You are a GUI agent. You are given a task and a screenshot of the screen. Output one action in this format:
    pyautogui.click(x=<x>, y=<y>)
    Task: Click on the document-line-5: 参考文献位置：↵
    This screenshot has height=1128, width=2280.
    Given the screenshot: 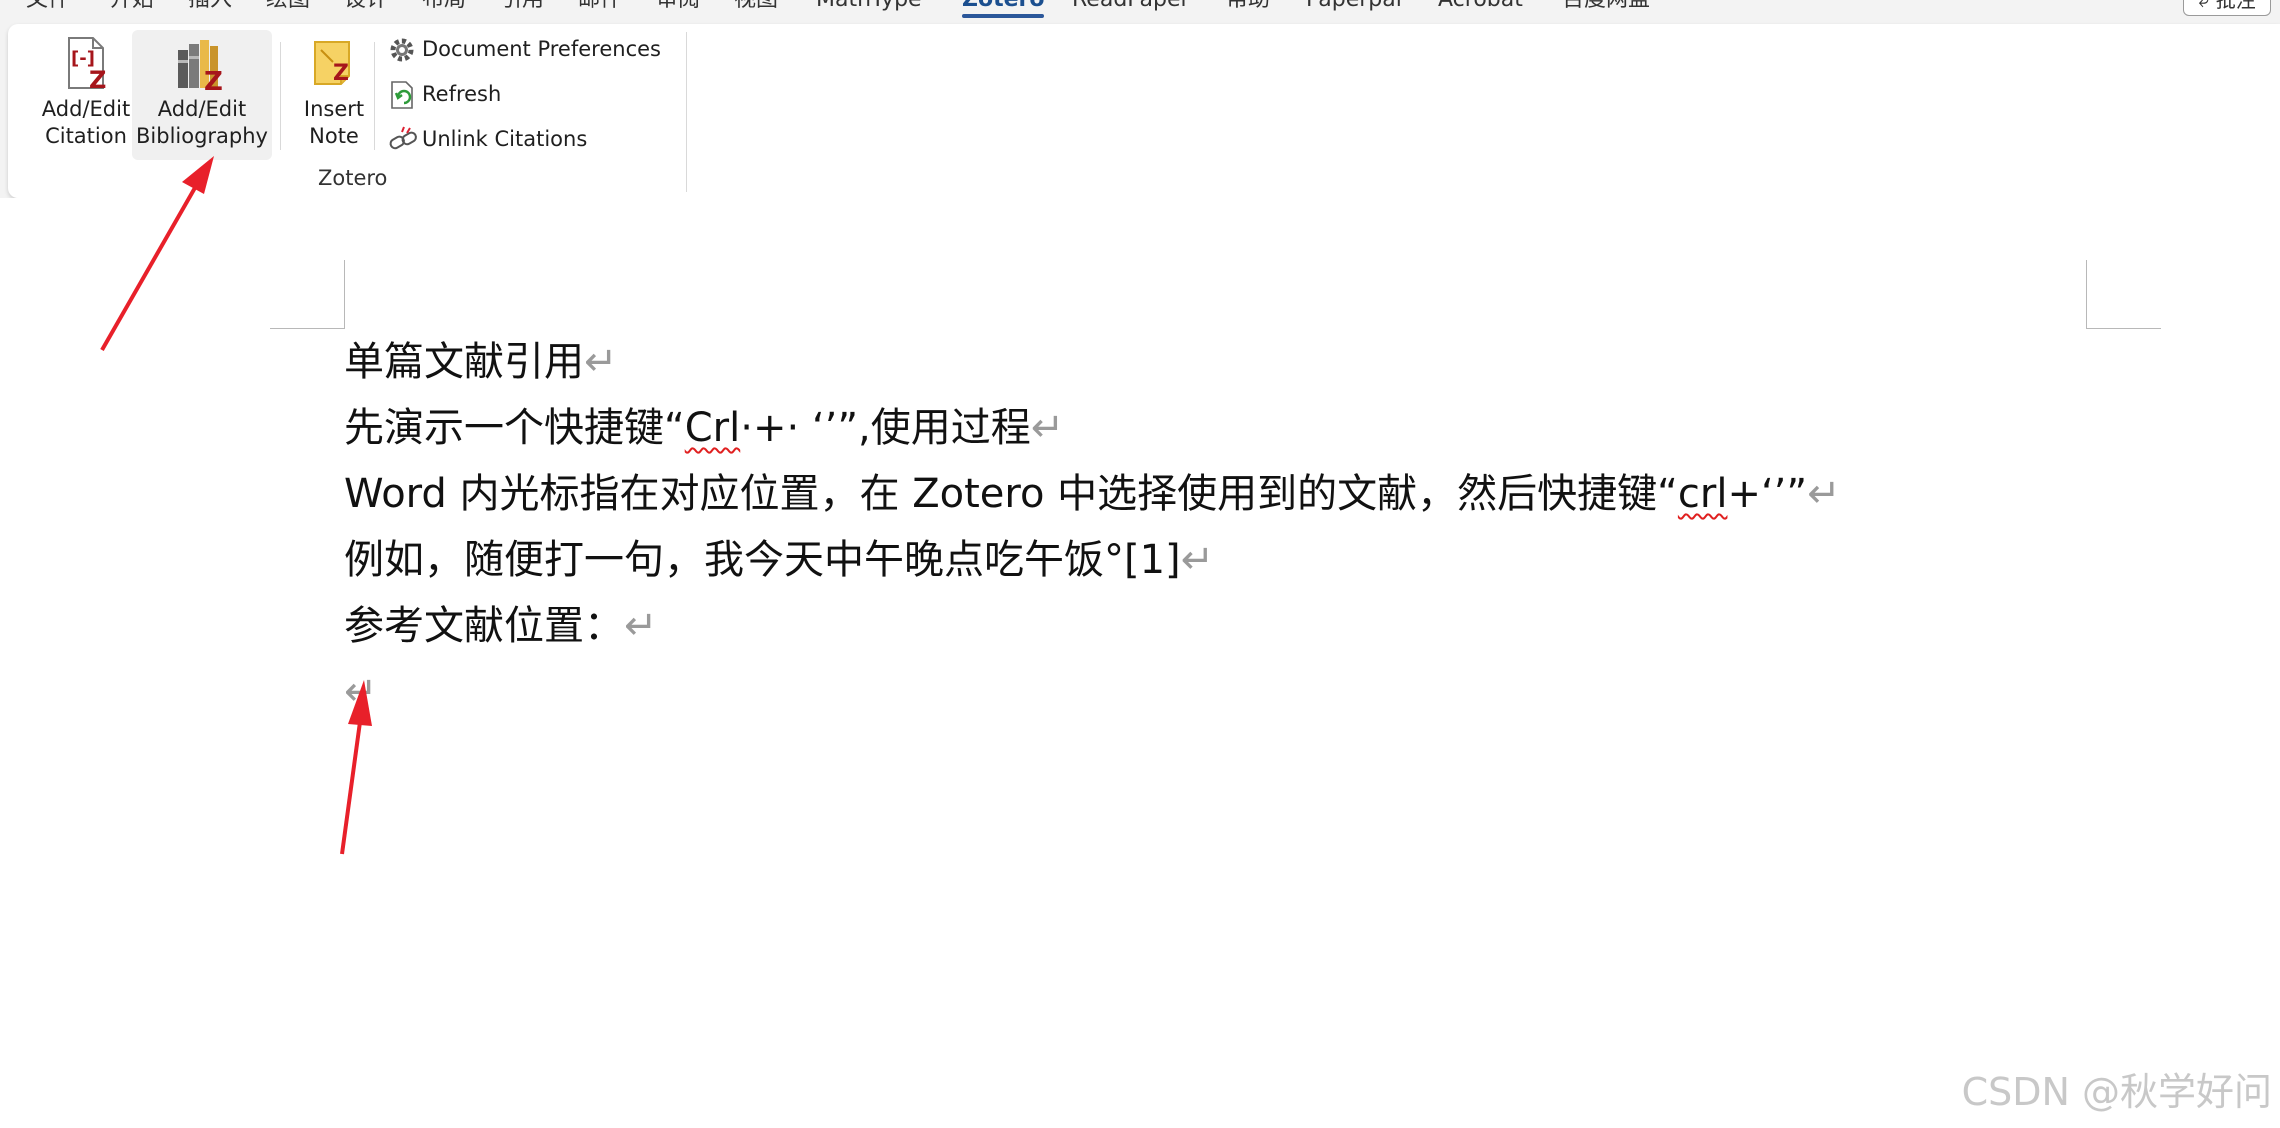 What is the action you would take?
    pyautogui.click(x=501, y=626)
    